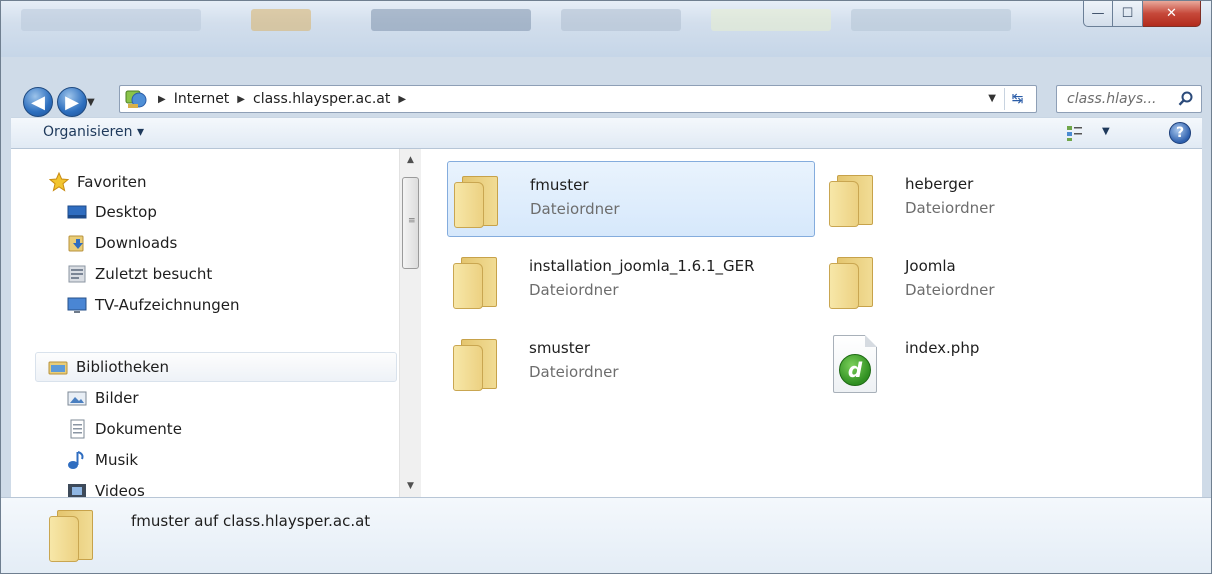 The width and height of the screenshot is (1212, 574). What do you see at coordinates (122, 243) in the screenshot?
I see `nav-item-downloads: Downloads` at bounding box center [122, 243].